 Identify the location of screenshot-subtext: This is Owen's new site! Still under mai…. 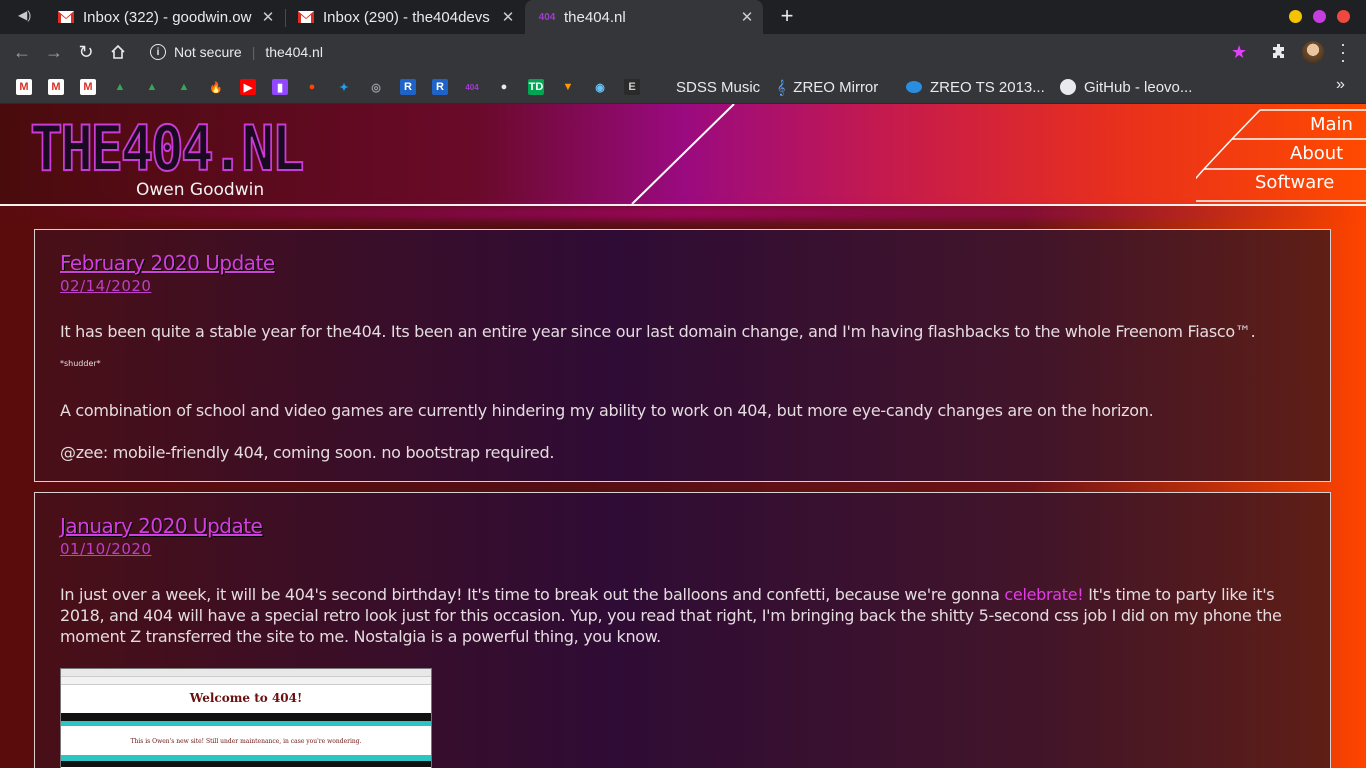
(246, 741).